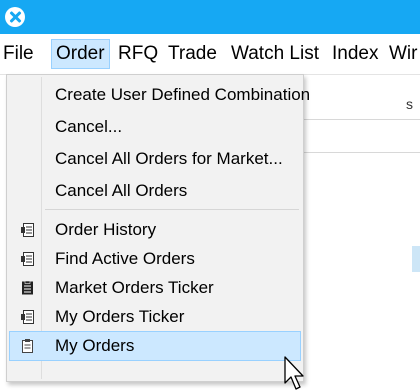 The width and height of the screenshot is (420, 392). I want to click on menu-item-my-orders-ticker: My Orders Ticker, so click(155, 317).